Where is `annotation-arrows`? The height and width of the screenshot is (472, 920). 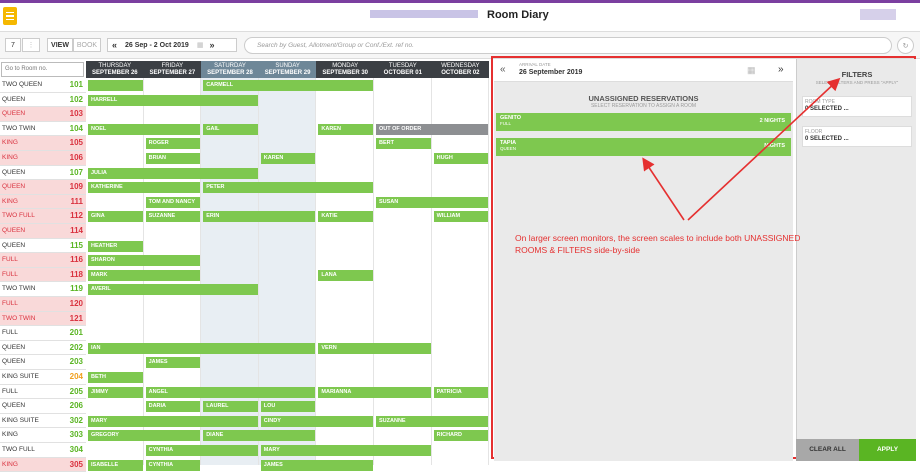
annotation-arrows is located at coordinates (741, 149).